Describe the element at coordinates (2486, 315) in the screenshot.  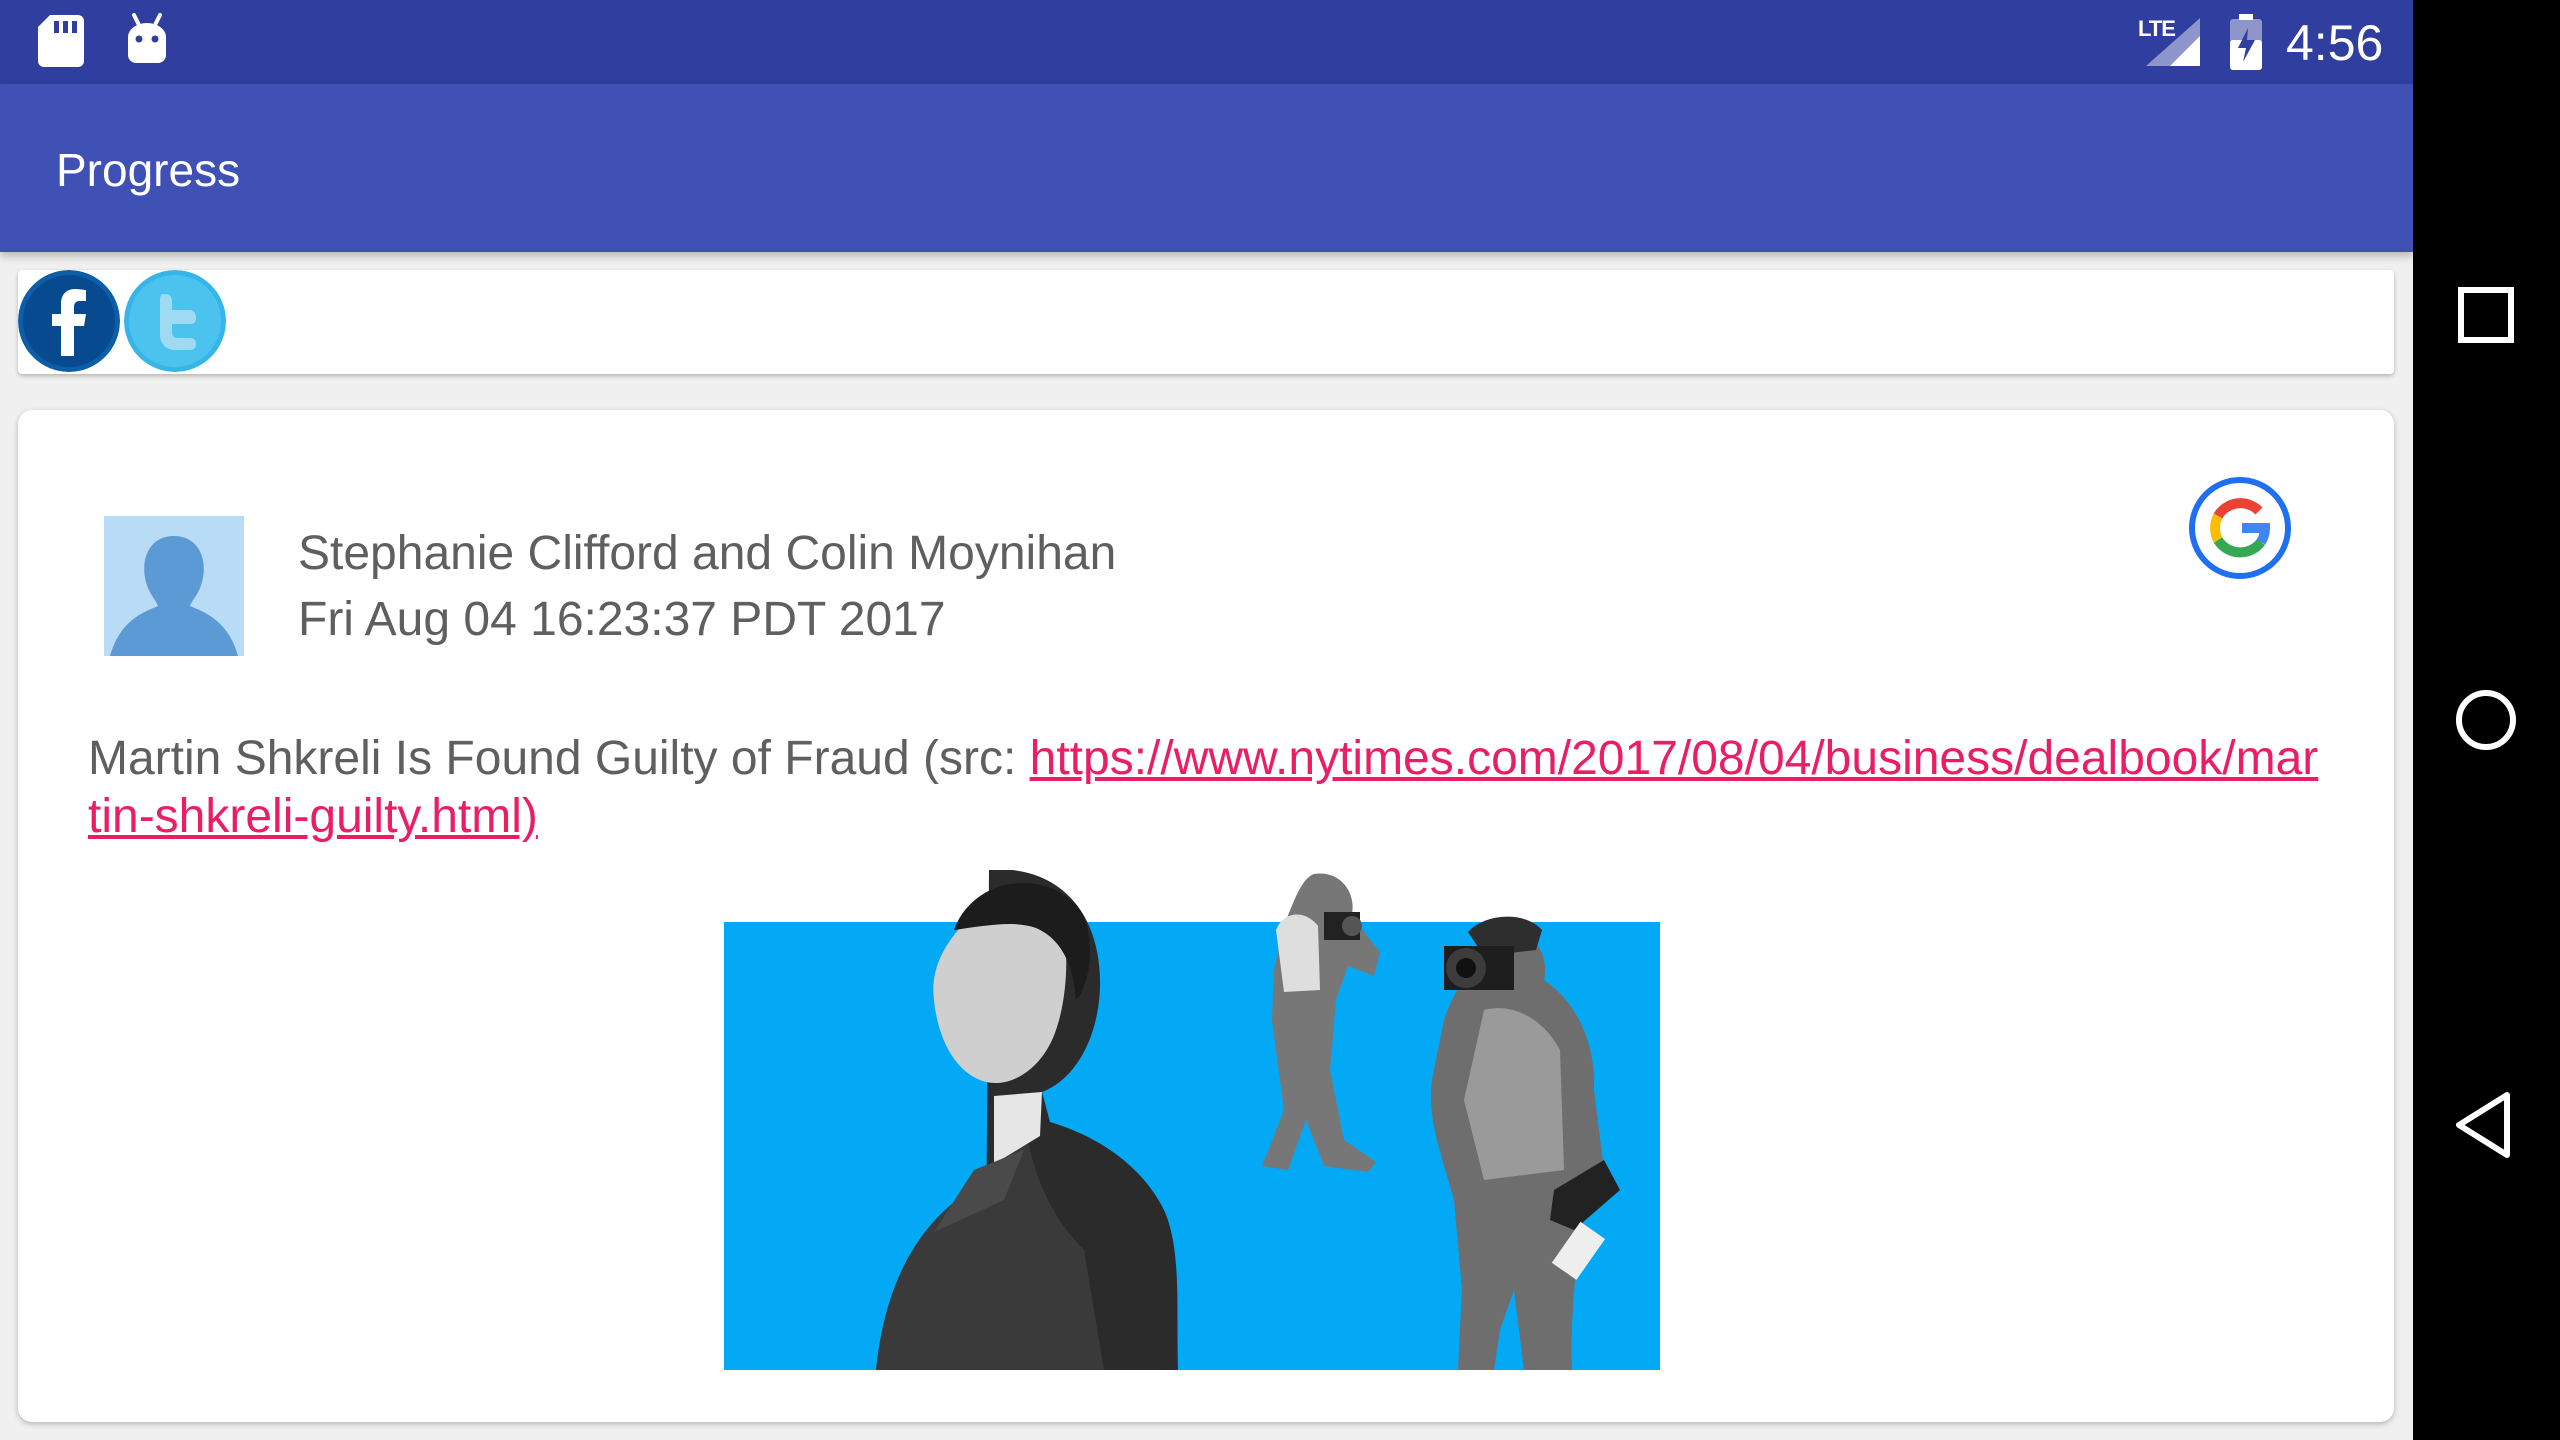
I see `recents-button` at that location.